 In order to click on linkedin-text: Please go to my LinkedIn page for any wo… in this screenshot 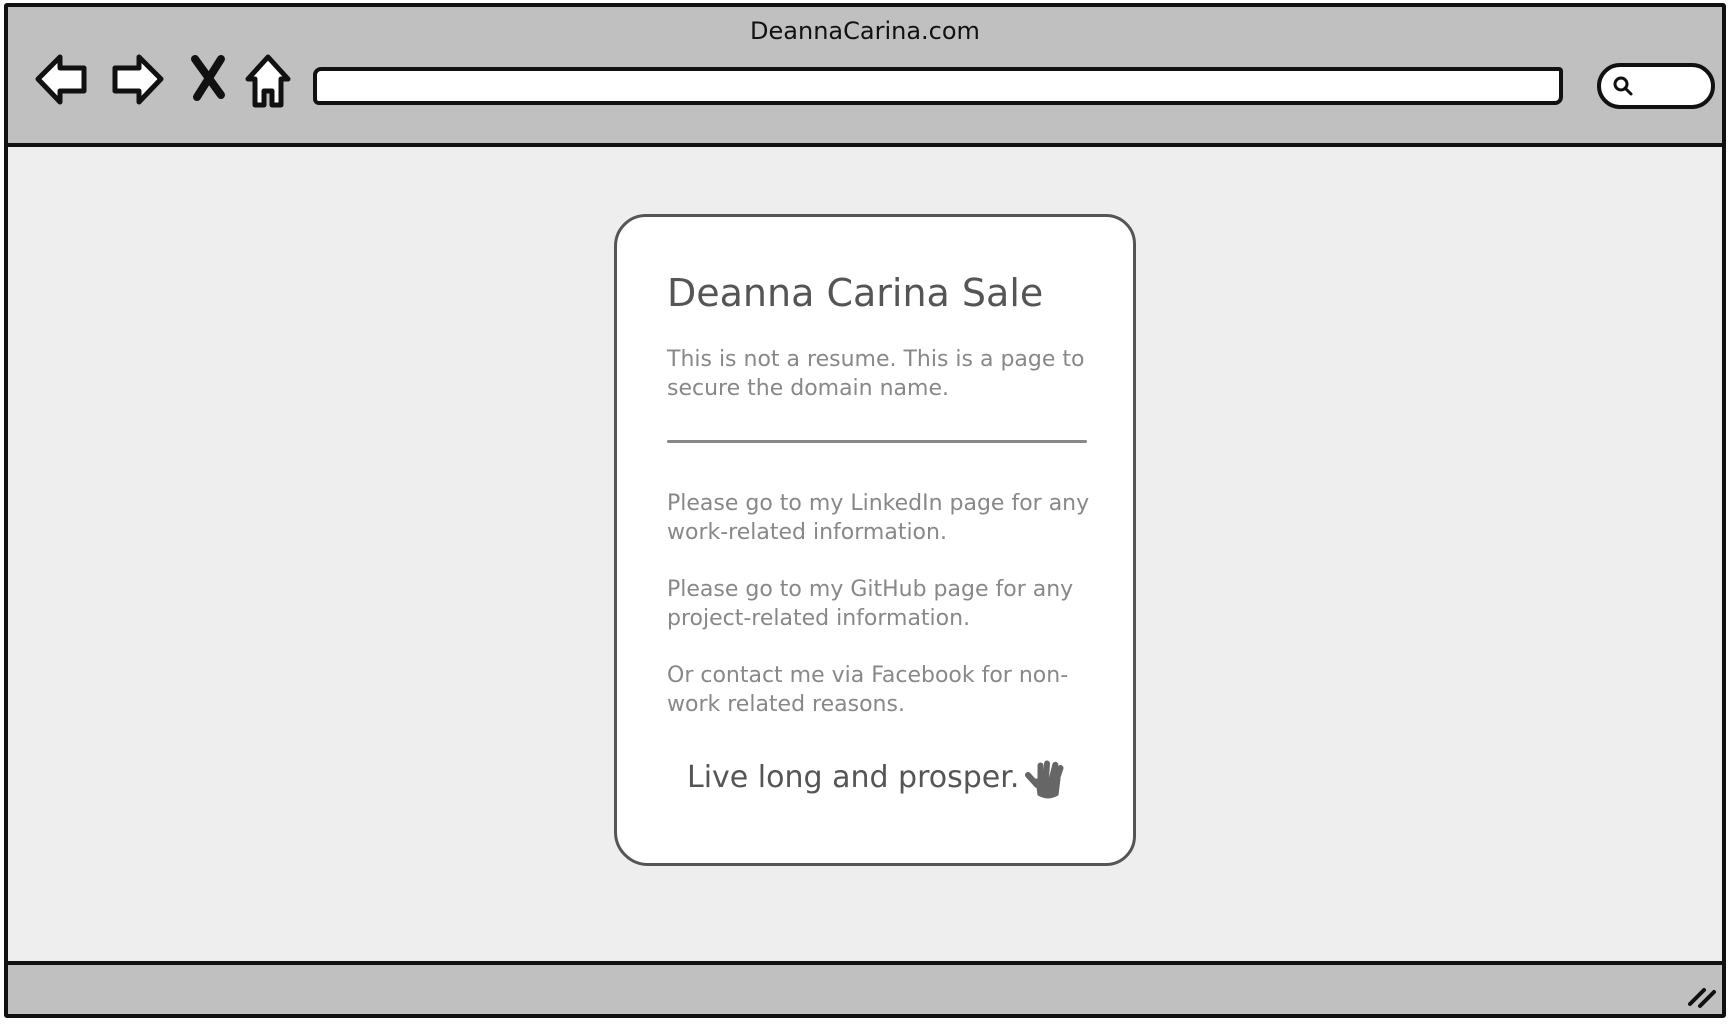, I will do `click(878, 518)`.